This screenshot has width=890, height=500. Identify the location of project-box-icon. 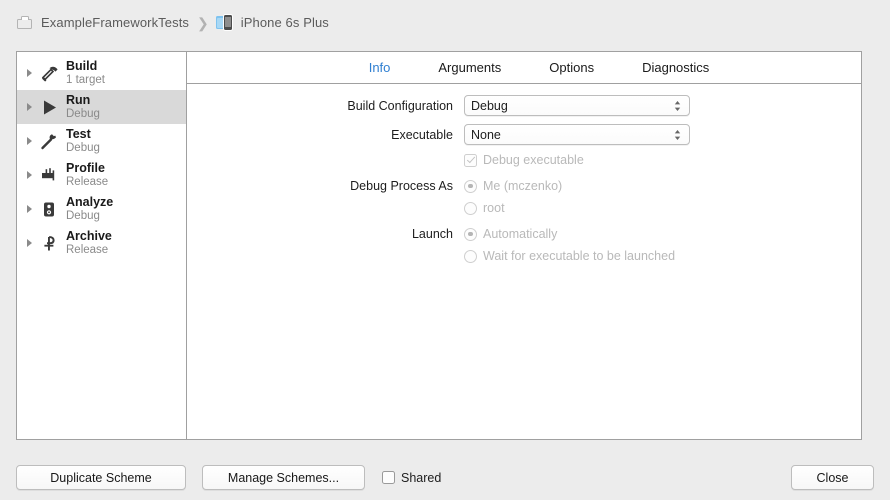
(25, 23).